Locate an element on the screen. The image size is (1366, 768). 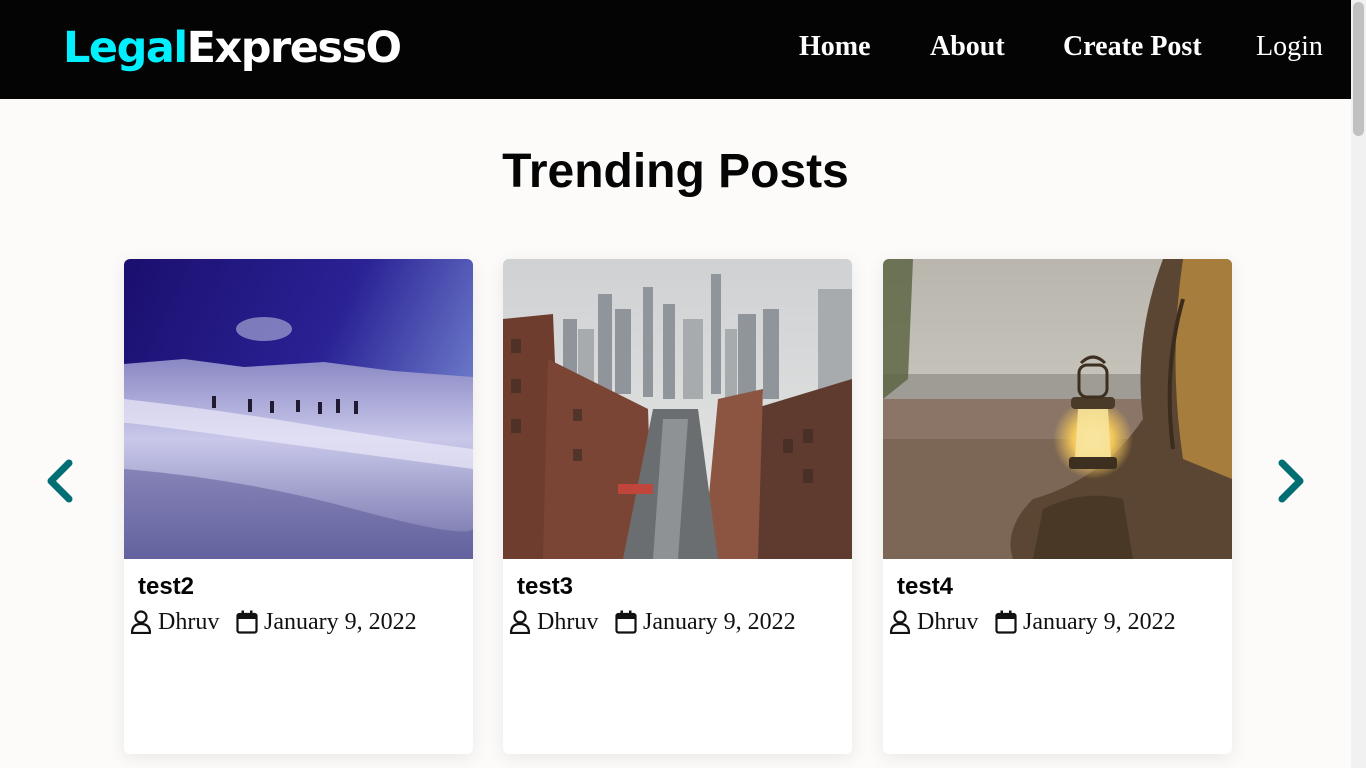
nav-create-post-link: Create Post is located at coordinates (1132, 47).